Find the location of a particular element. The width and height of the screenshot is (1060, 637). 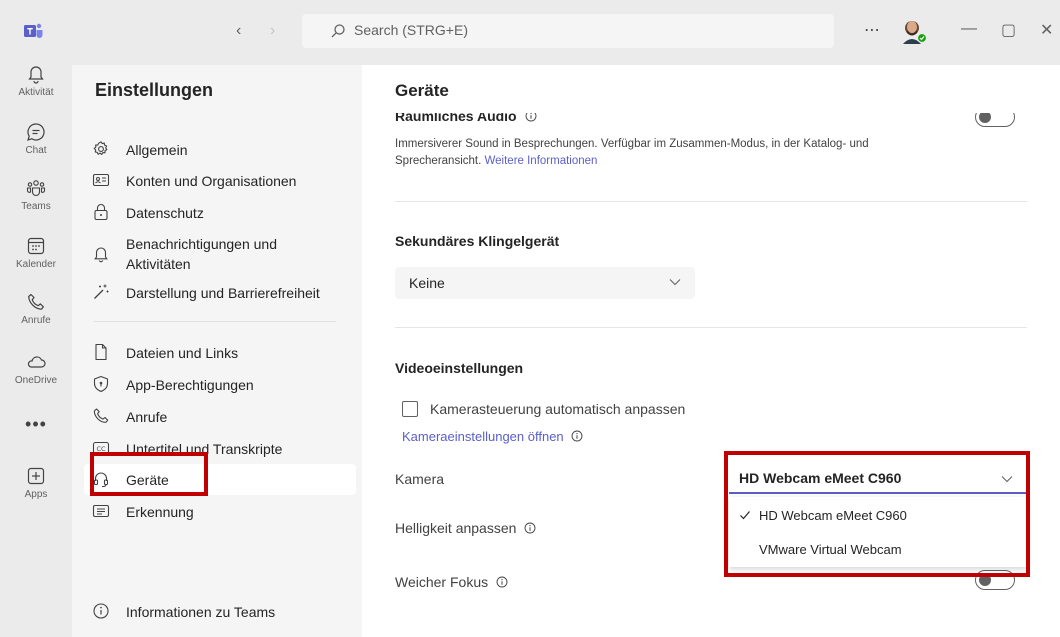

gear-icon is located at coordinates (100, 148).